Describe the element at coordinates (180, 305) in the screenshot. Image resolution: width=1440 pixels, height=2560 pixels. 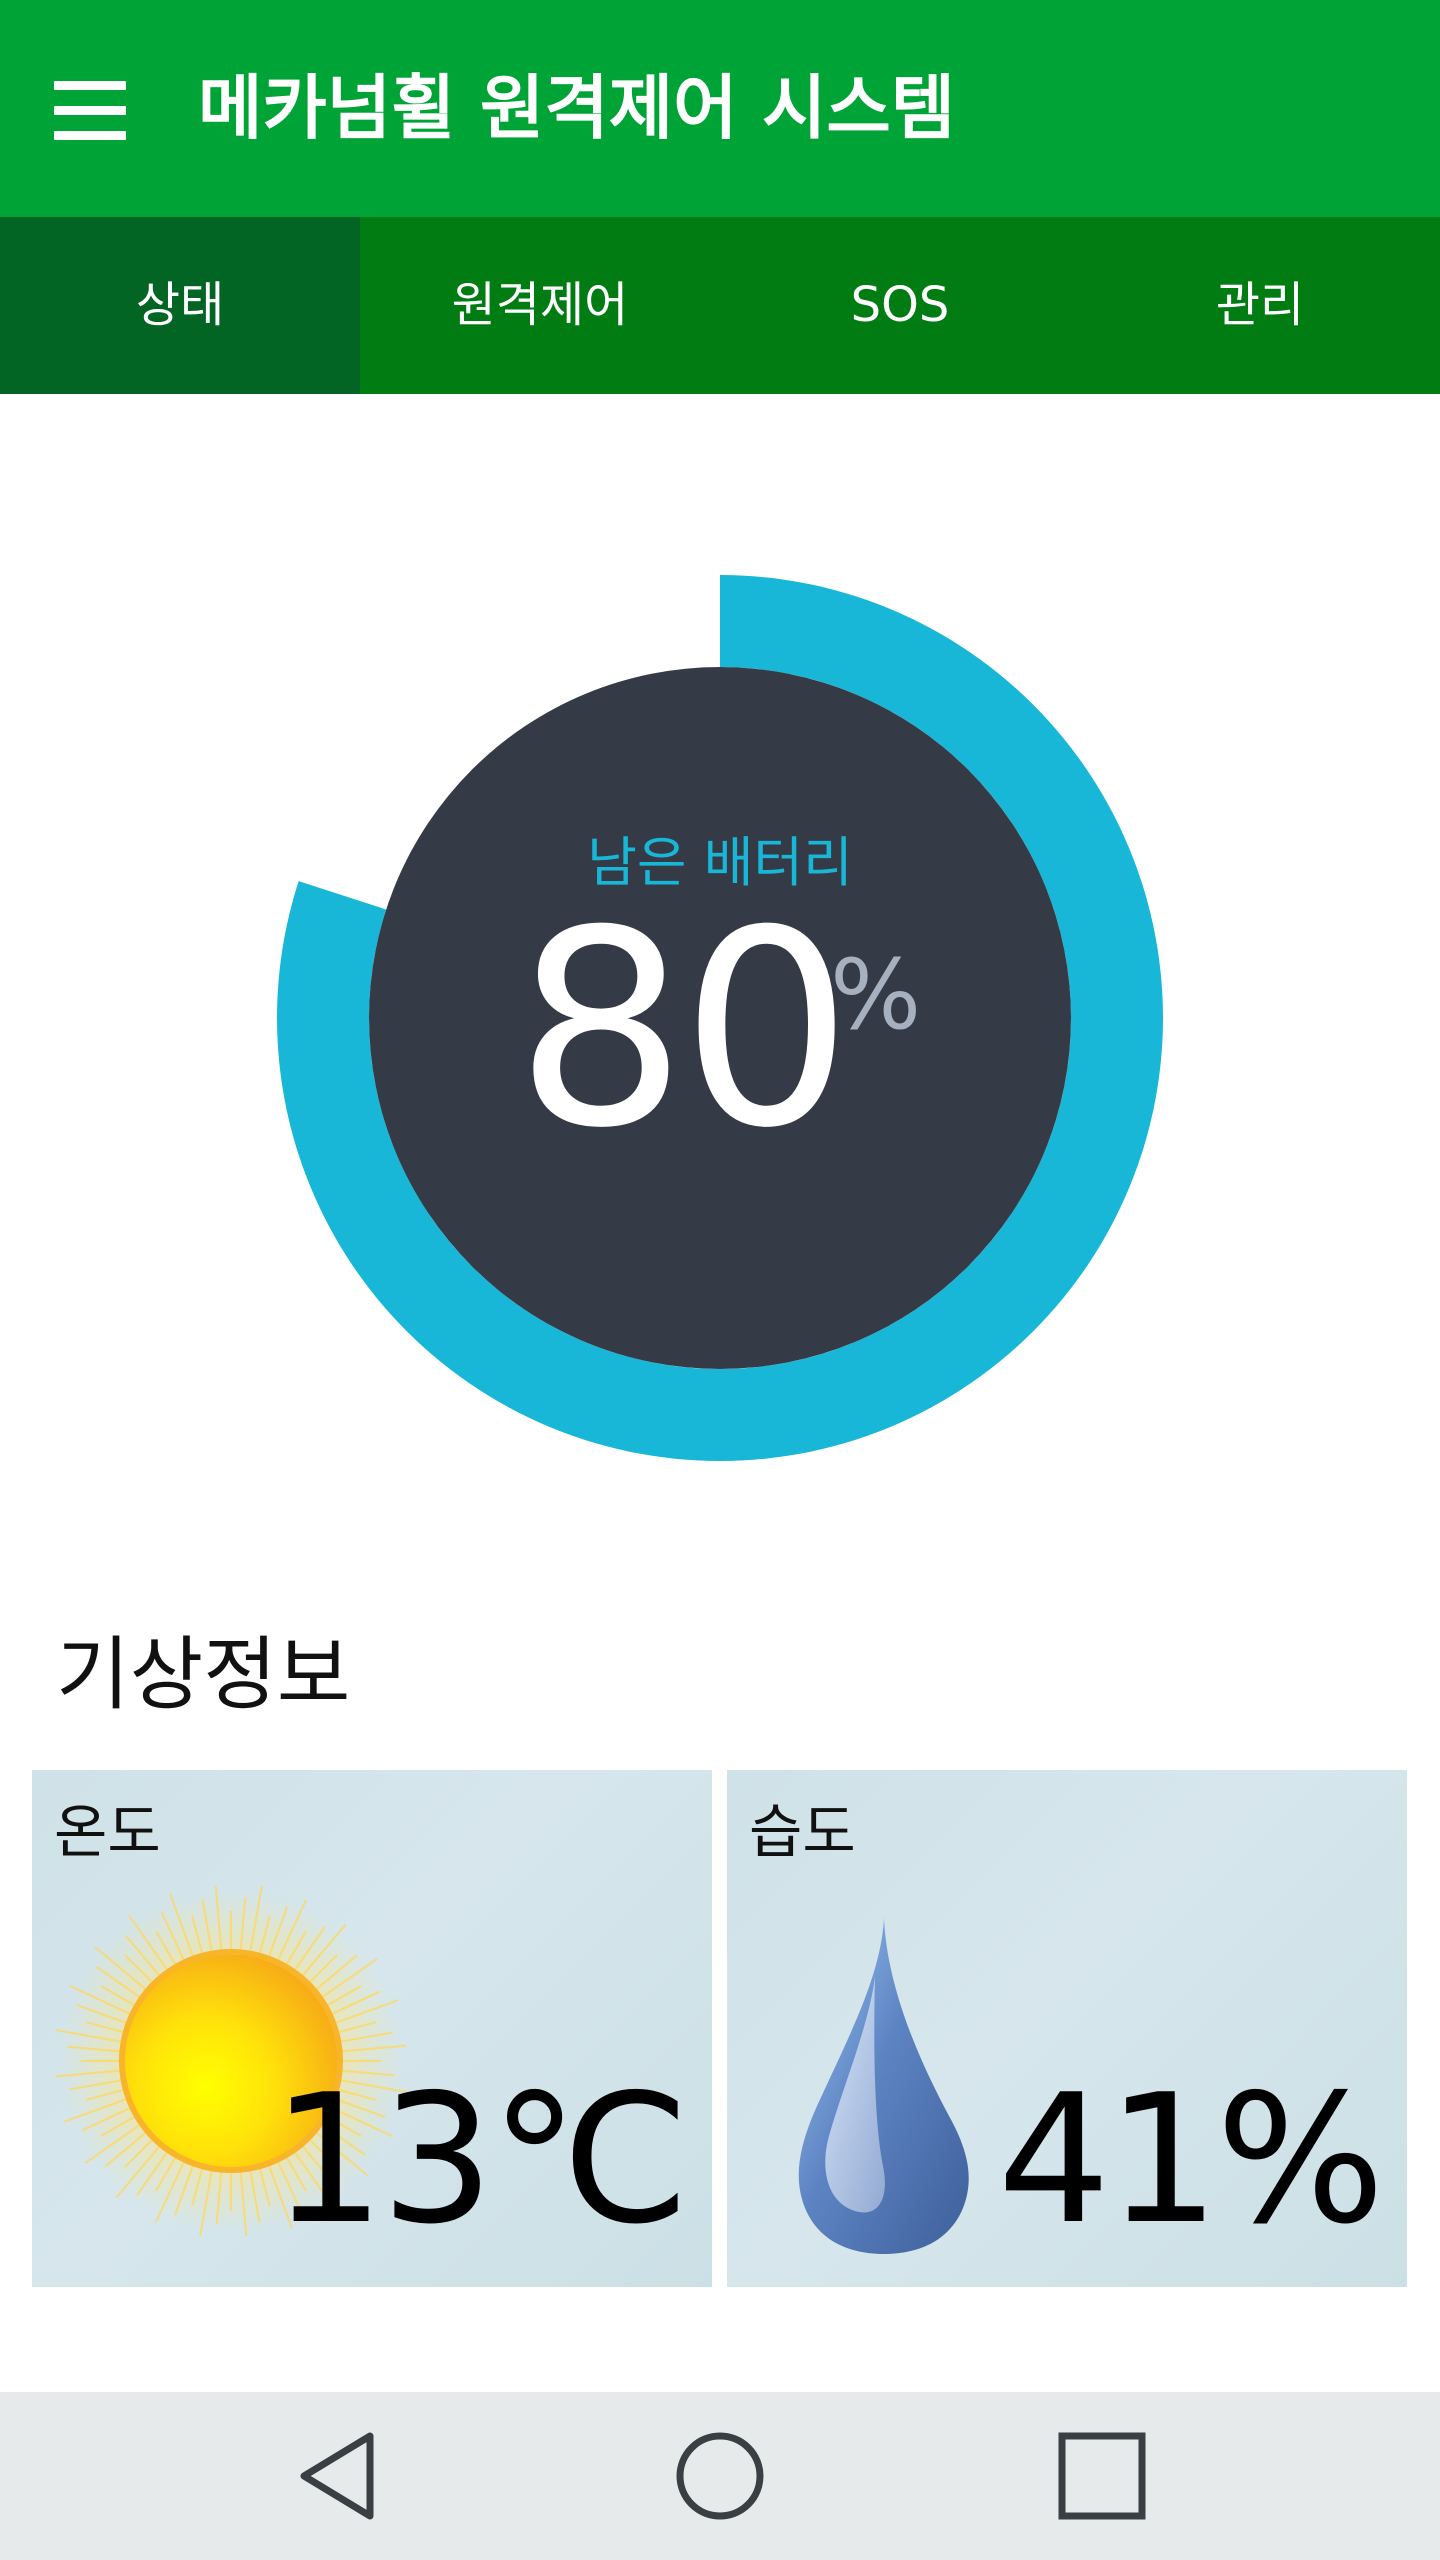
I see `tab-status: 상태` at that location.